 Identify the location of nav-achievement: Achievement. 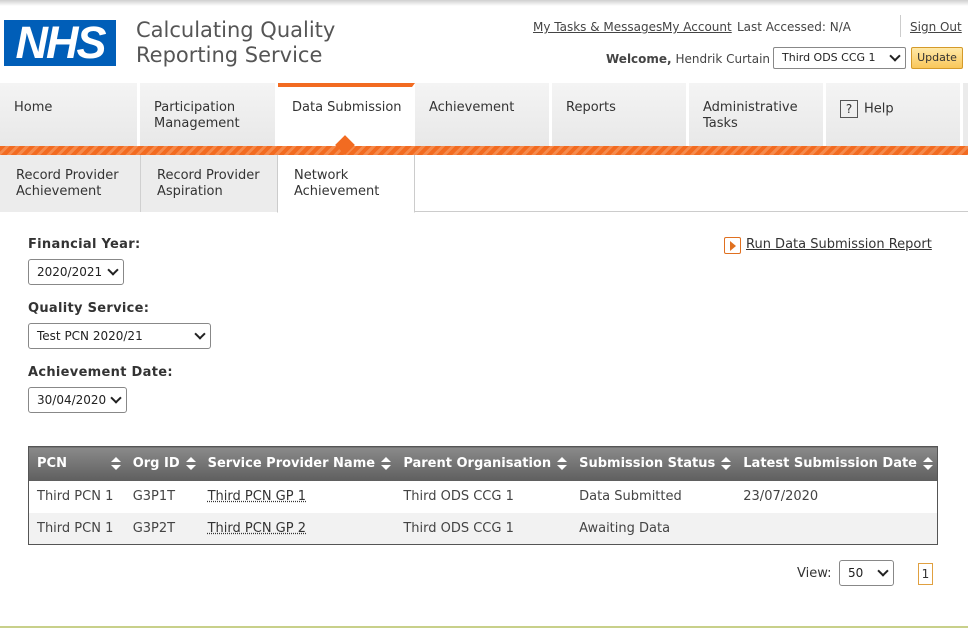
(483, 114).